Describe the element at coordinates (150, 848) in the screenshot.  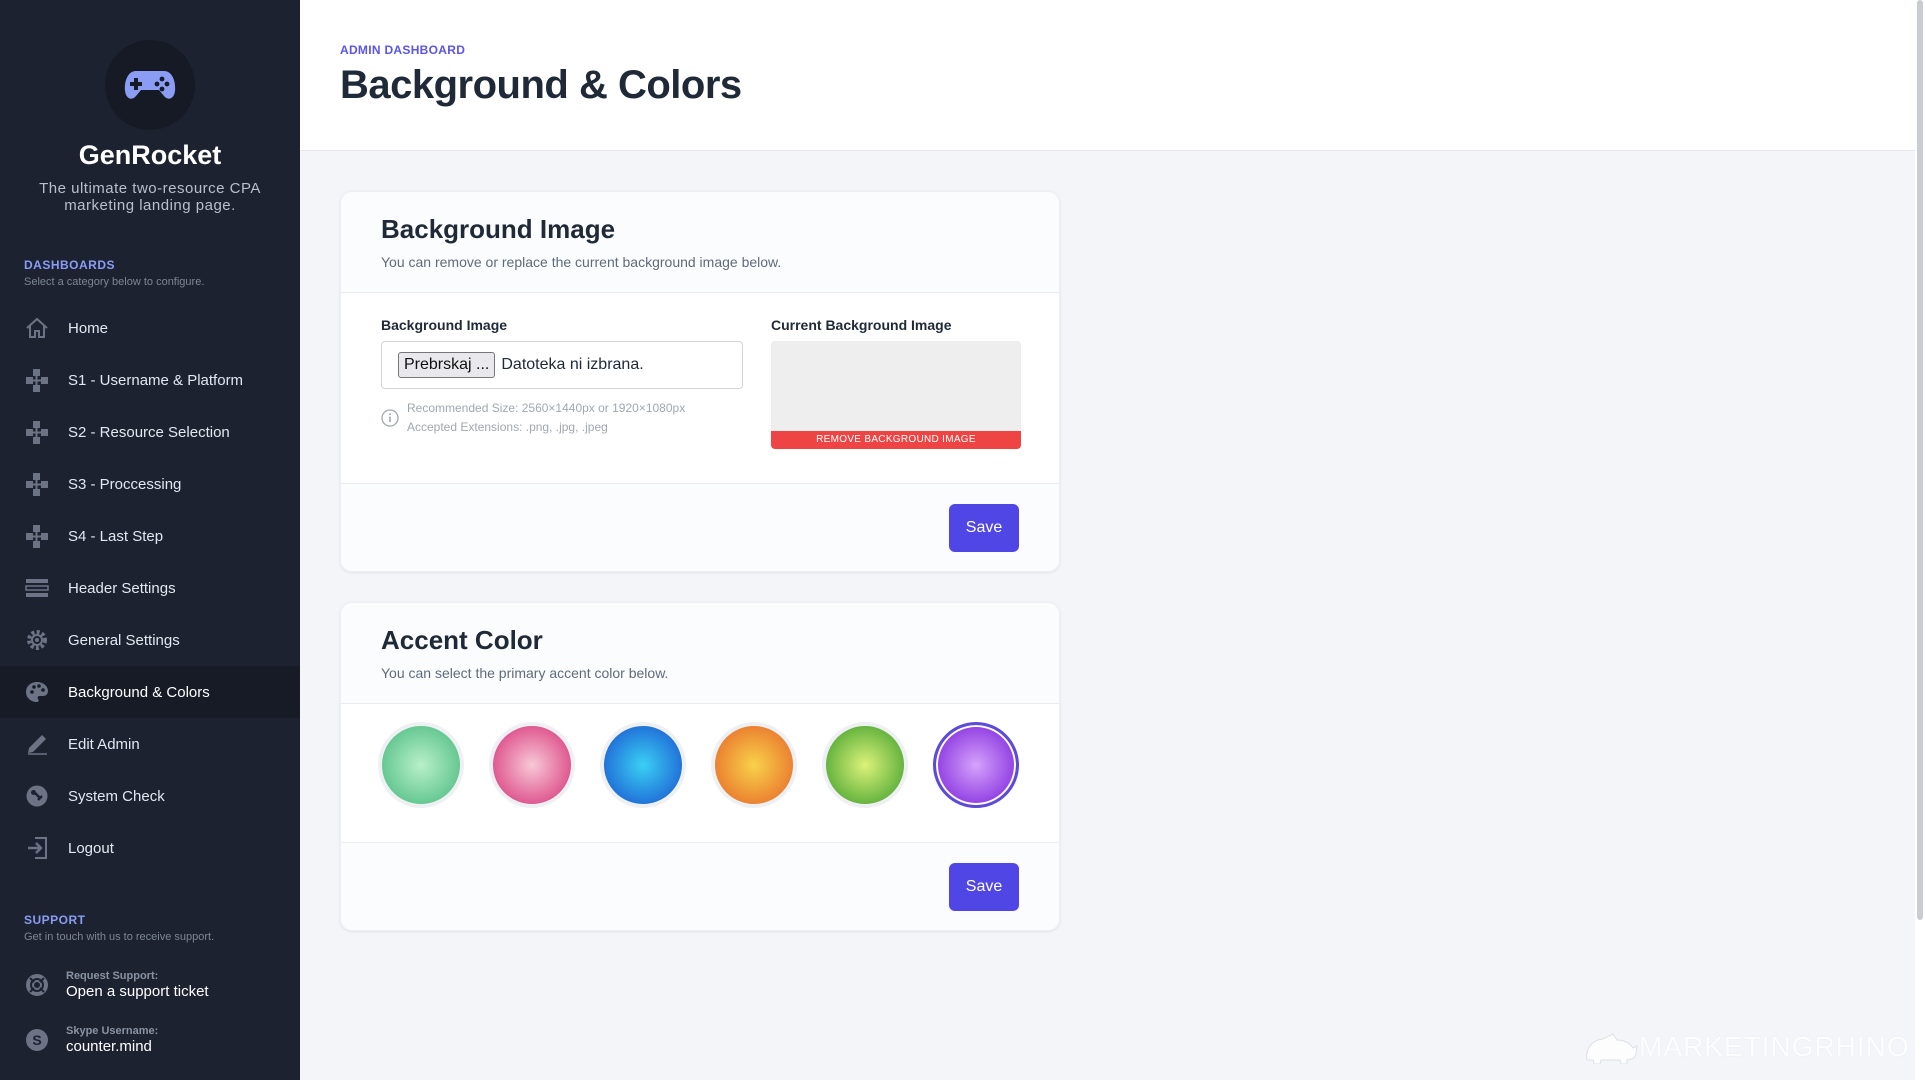
I see `sidebar-item-logout: Logout` at that location.